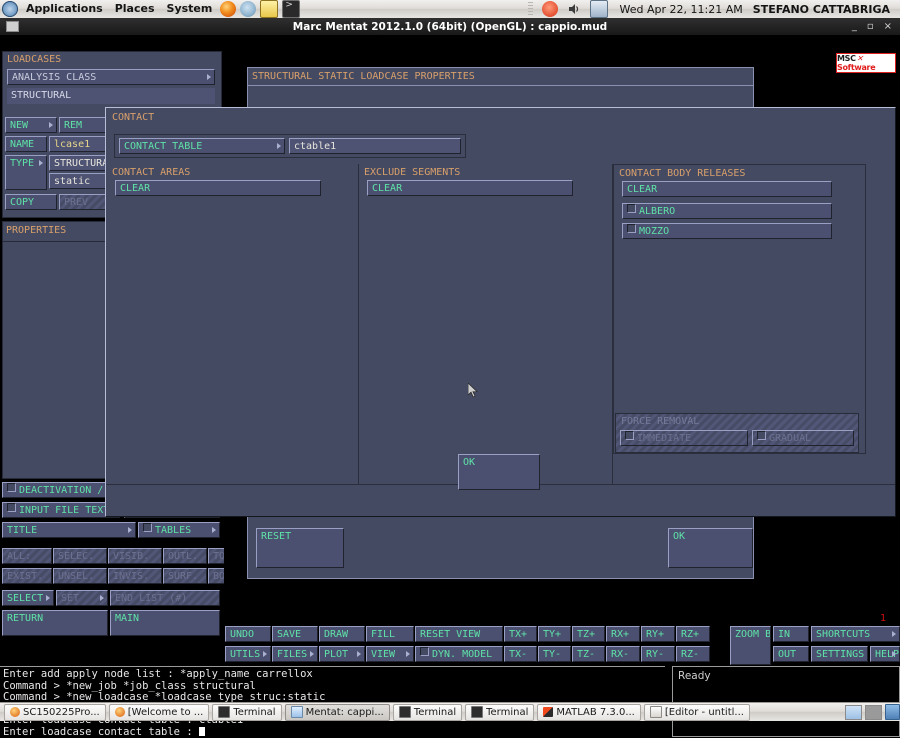  I want to click on menu-system: System, so click(190, 9).